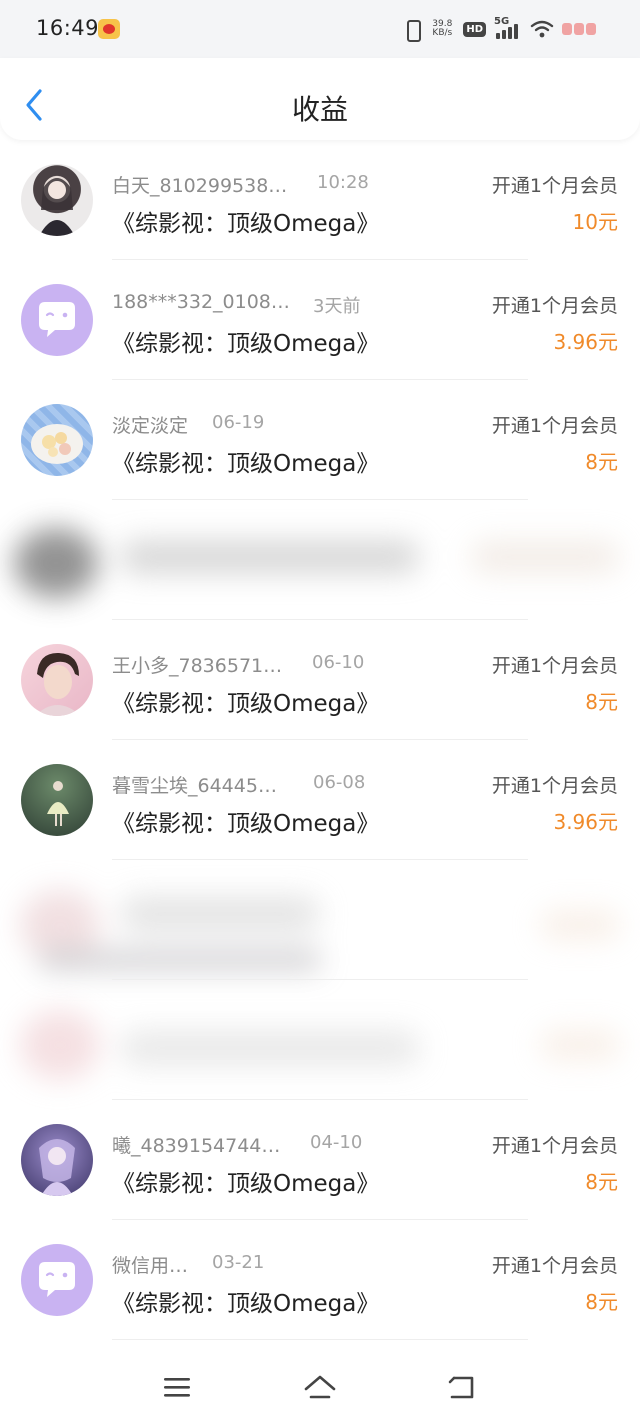 The width and height of the screenshot is (640, 1427). What do you see at coordinates (339, 782) in the screenshot?
I see `item-time: 06-08` at bounding box center [339, 782].